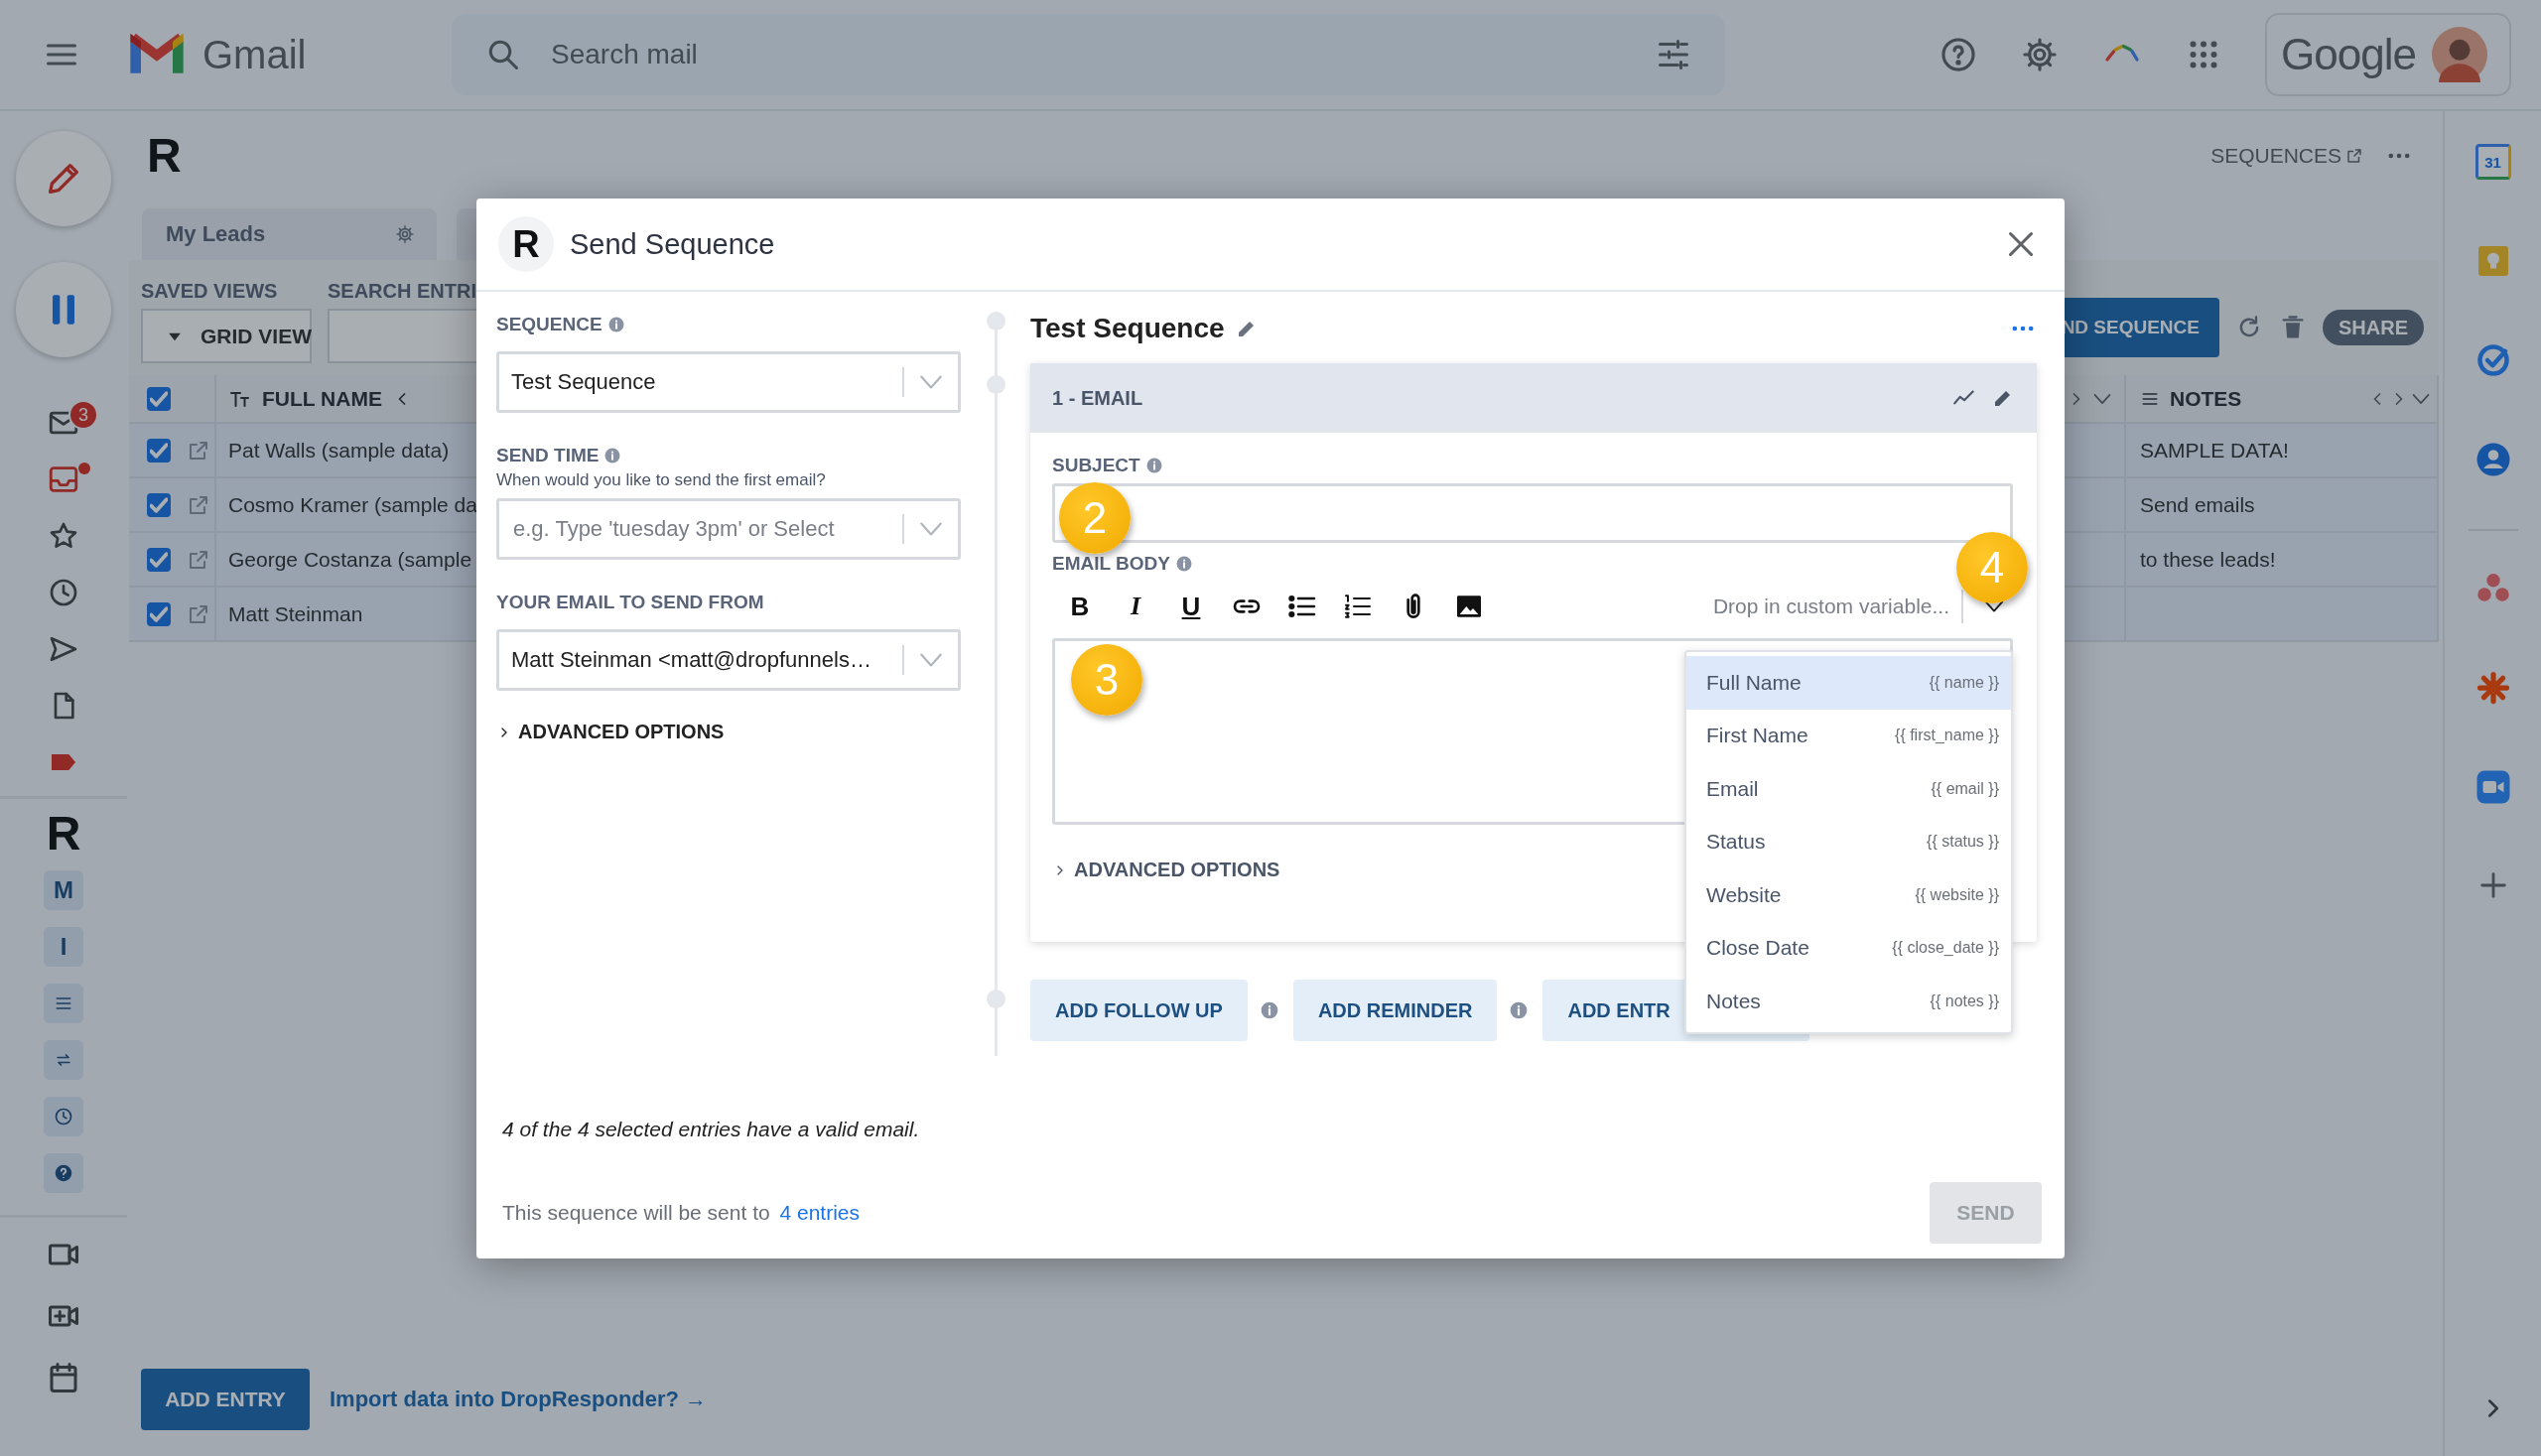  Describe the element at coordinates (254, 54) in the screenshot. I see `app-name: Gmail` at that location.